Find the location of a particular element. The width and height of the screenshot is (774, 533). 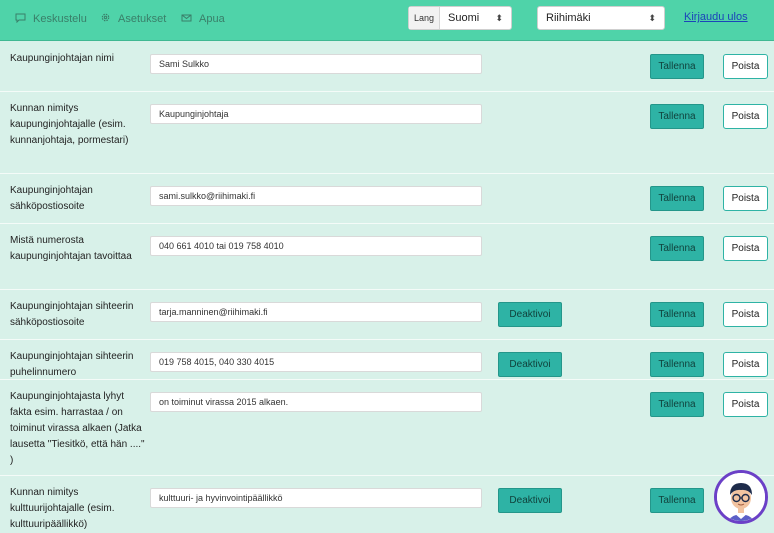

setting-input: sami.sulkko@riihimaki.fi is located at coordinates (316, 196).